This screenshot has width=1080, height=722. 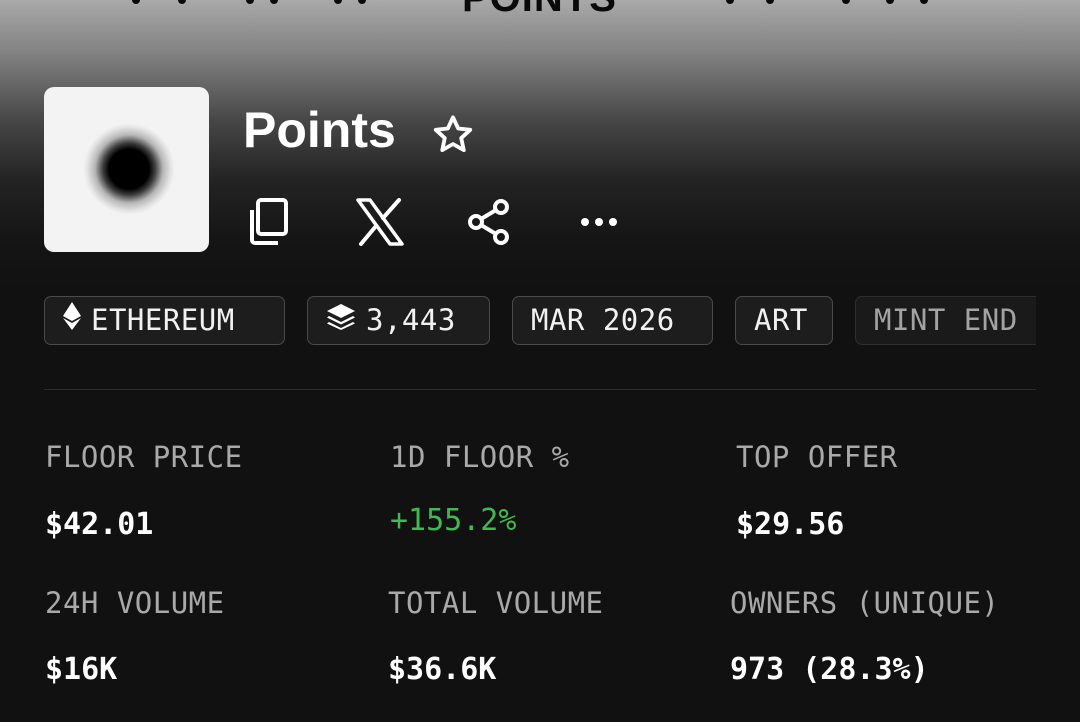 What do you see at coordinates (99, 524) in the screenshot?
I see `floor-price-value: $42.01` at bounding box center [99, 524].